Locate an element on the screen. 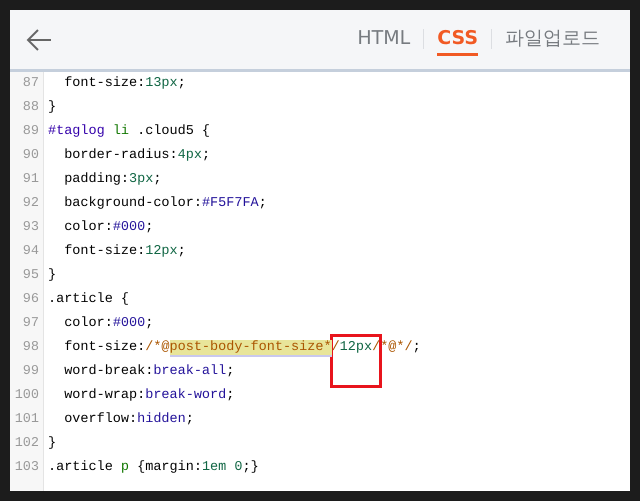 Image resolution: width=640 pixels, height=501 pixels. line-number: 96 is located at coordinates (27, 300).